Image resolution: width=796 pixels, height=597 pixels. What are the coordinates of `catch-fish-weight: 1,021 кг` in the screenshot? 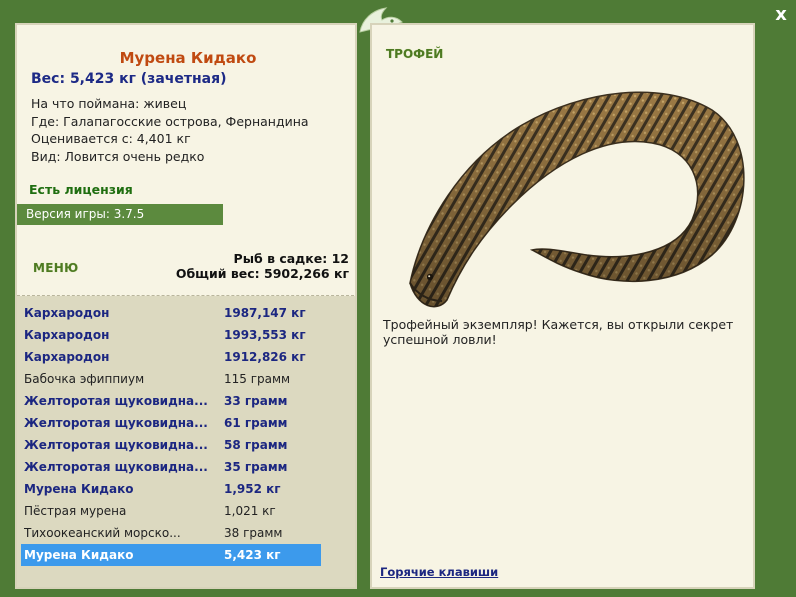 It's located at (250, 511).